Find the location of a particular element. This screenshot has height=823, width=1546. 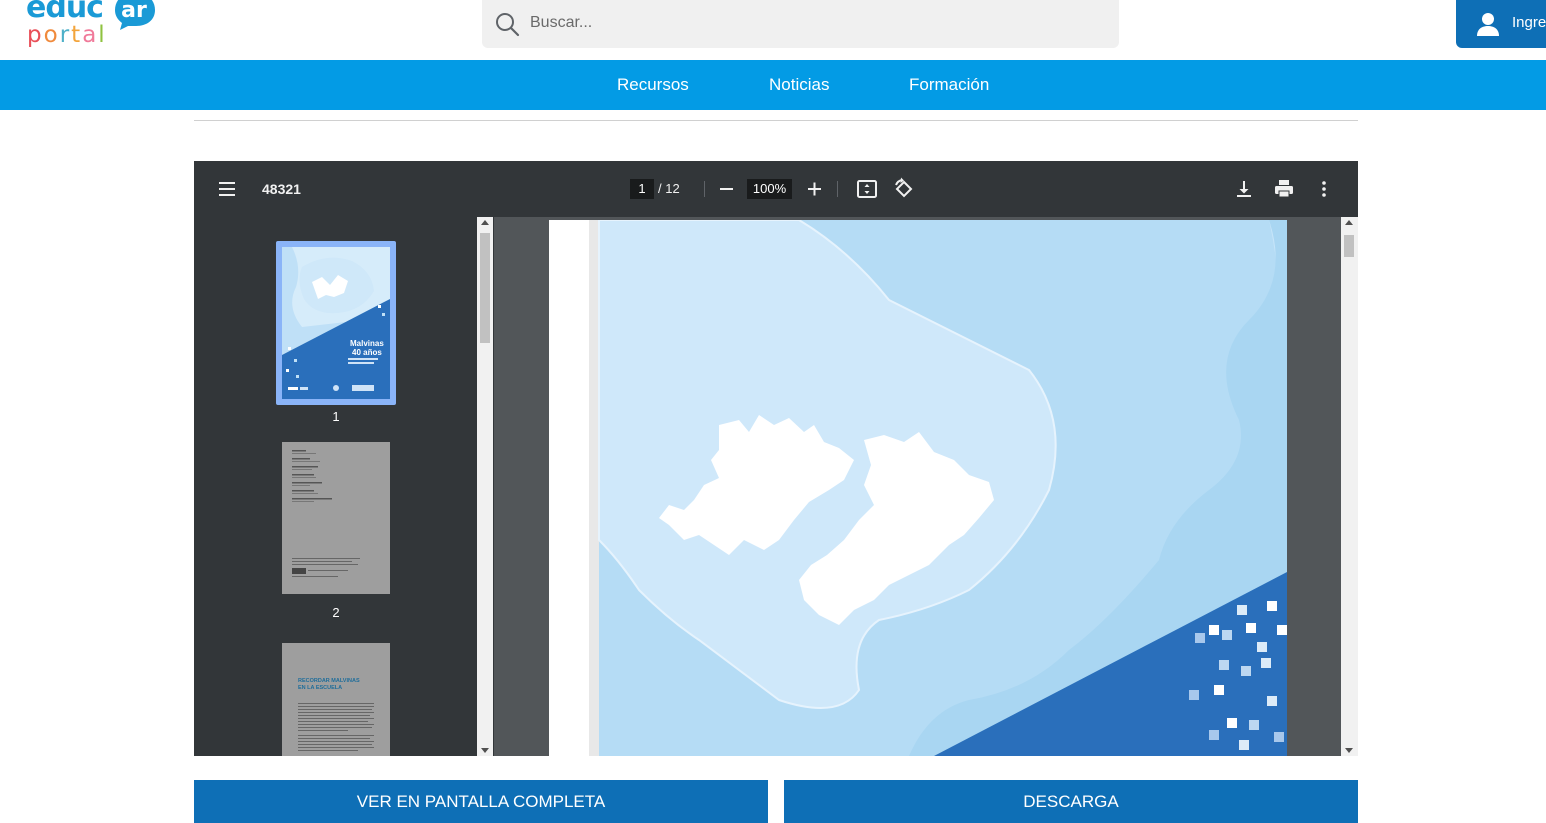

print-icon is located at coordinates (1284, 189).